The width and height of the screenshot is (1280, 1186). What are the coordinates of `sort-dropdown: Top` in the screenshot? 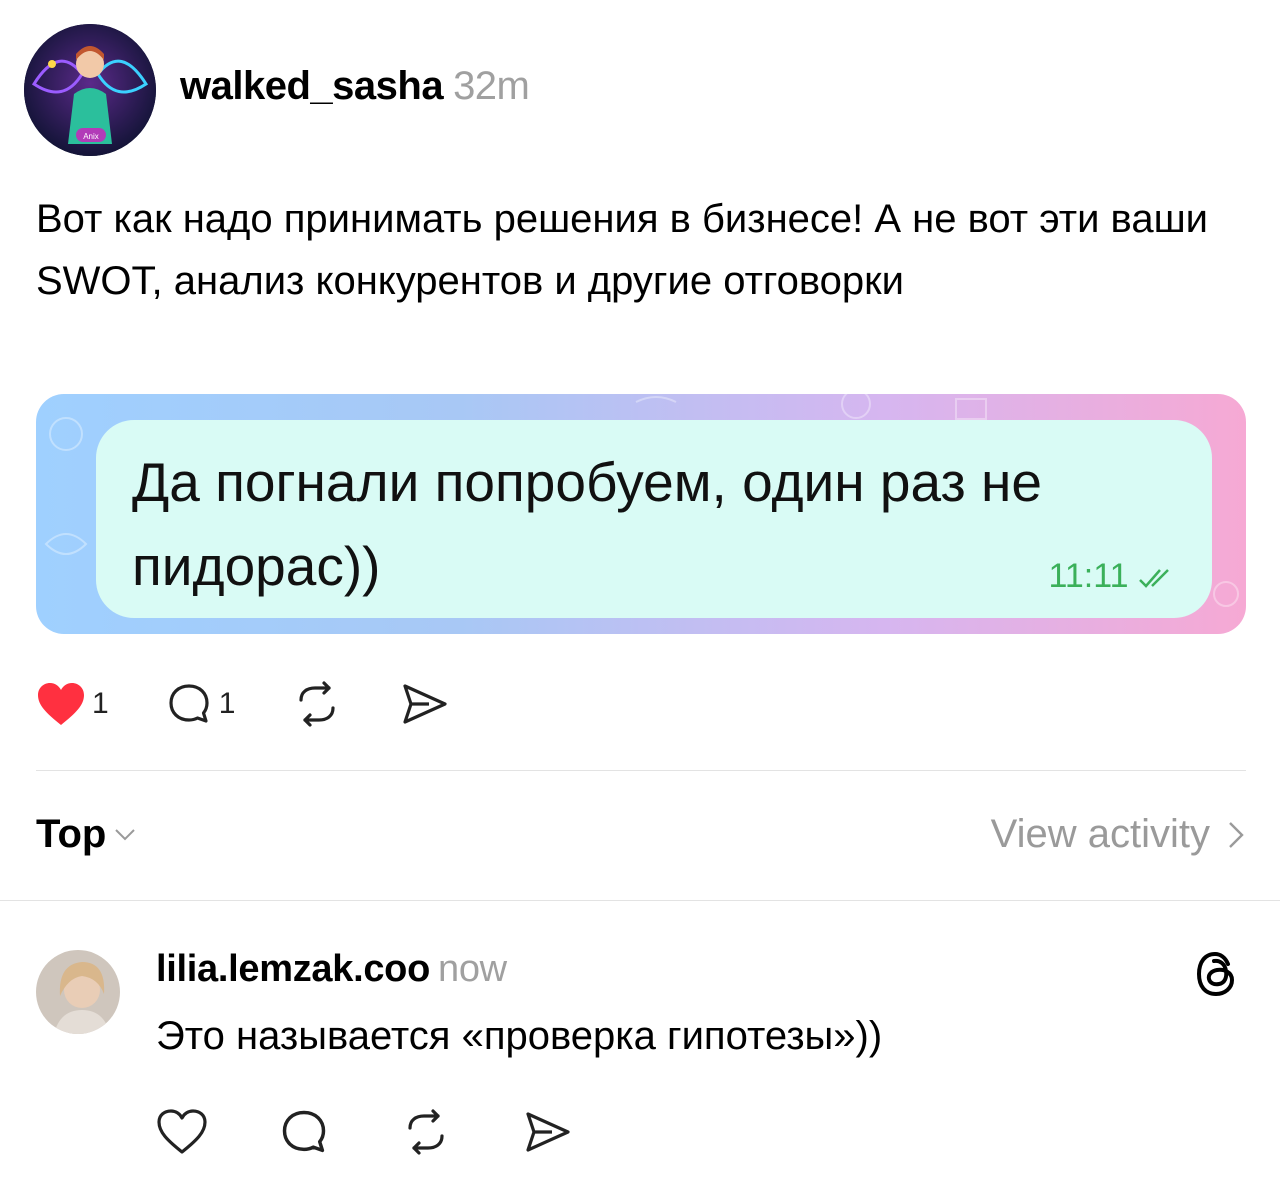 It's located at (86, 834).